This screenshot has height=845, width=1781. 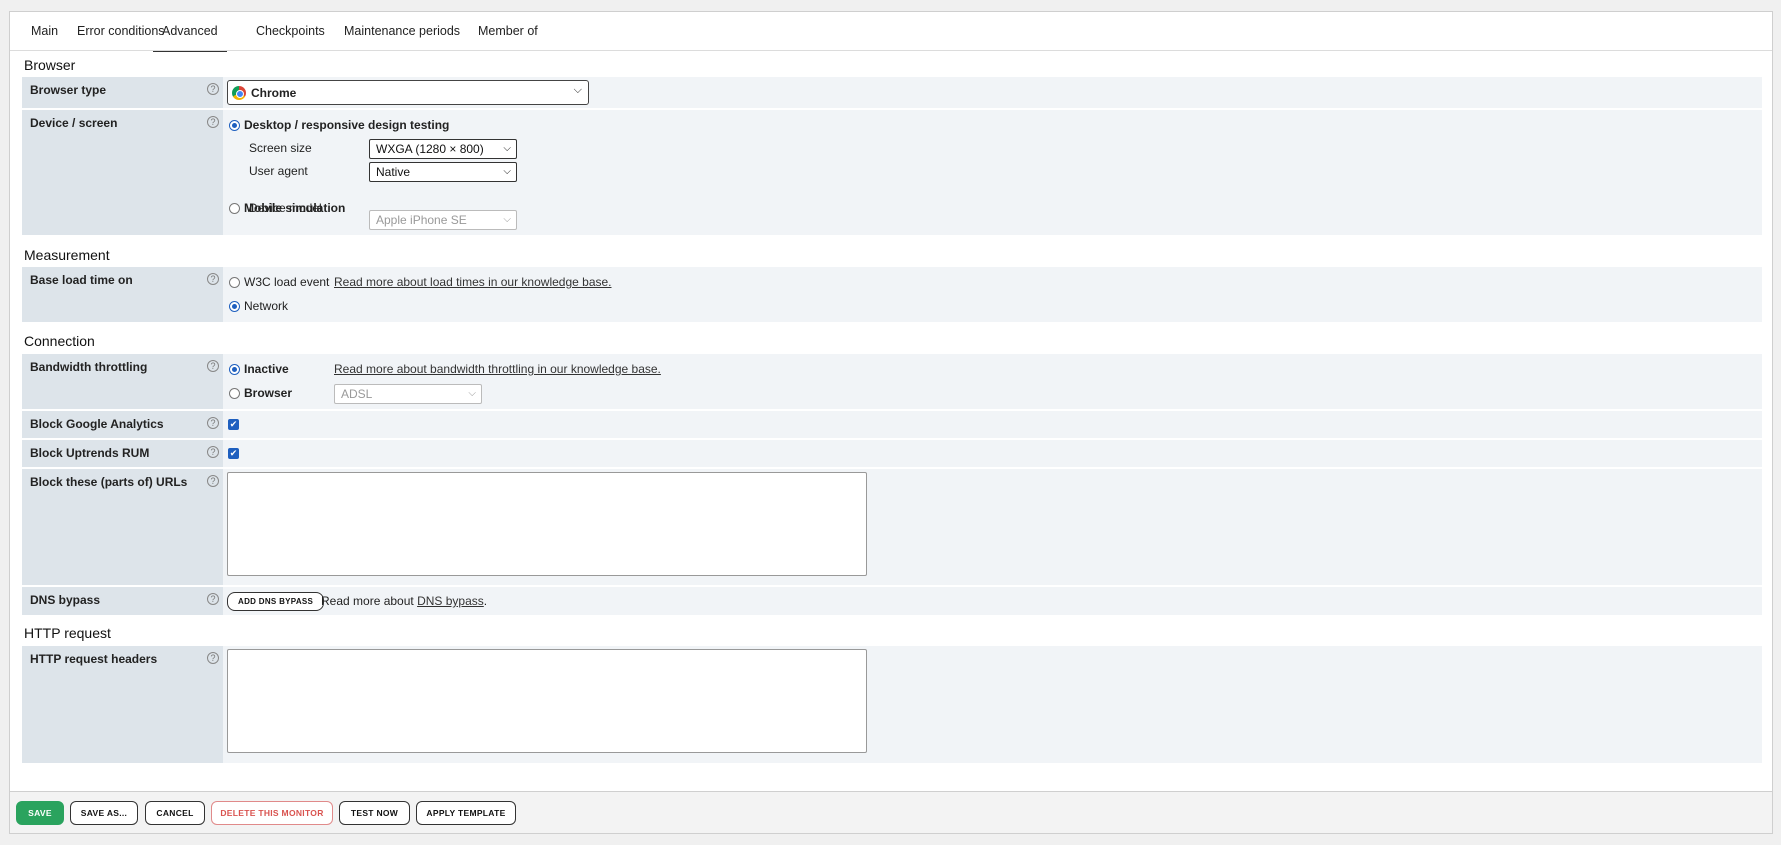 I want to click on http-headers-textarea, so click(x=547, y=701).